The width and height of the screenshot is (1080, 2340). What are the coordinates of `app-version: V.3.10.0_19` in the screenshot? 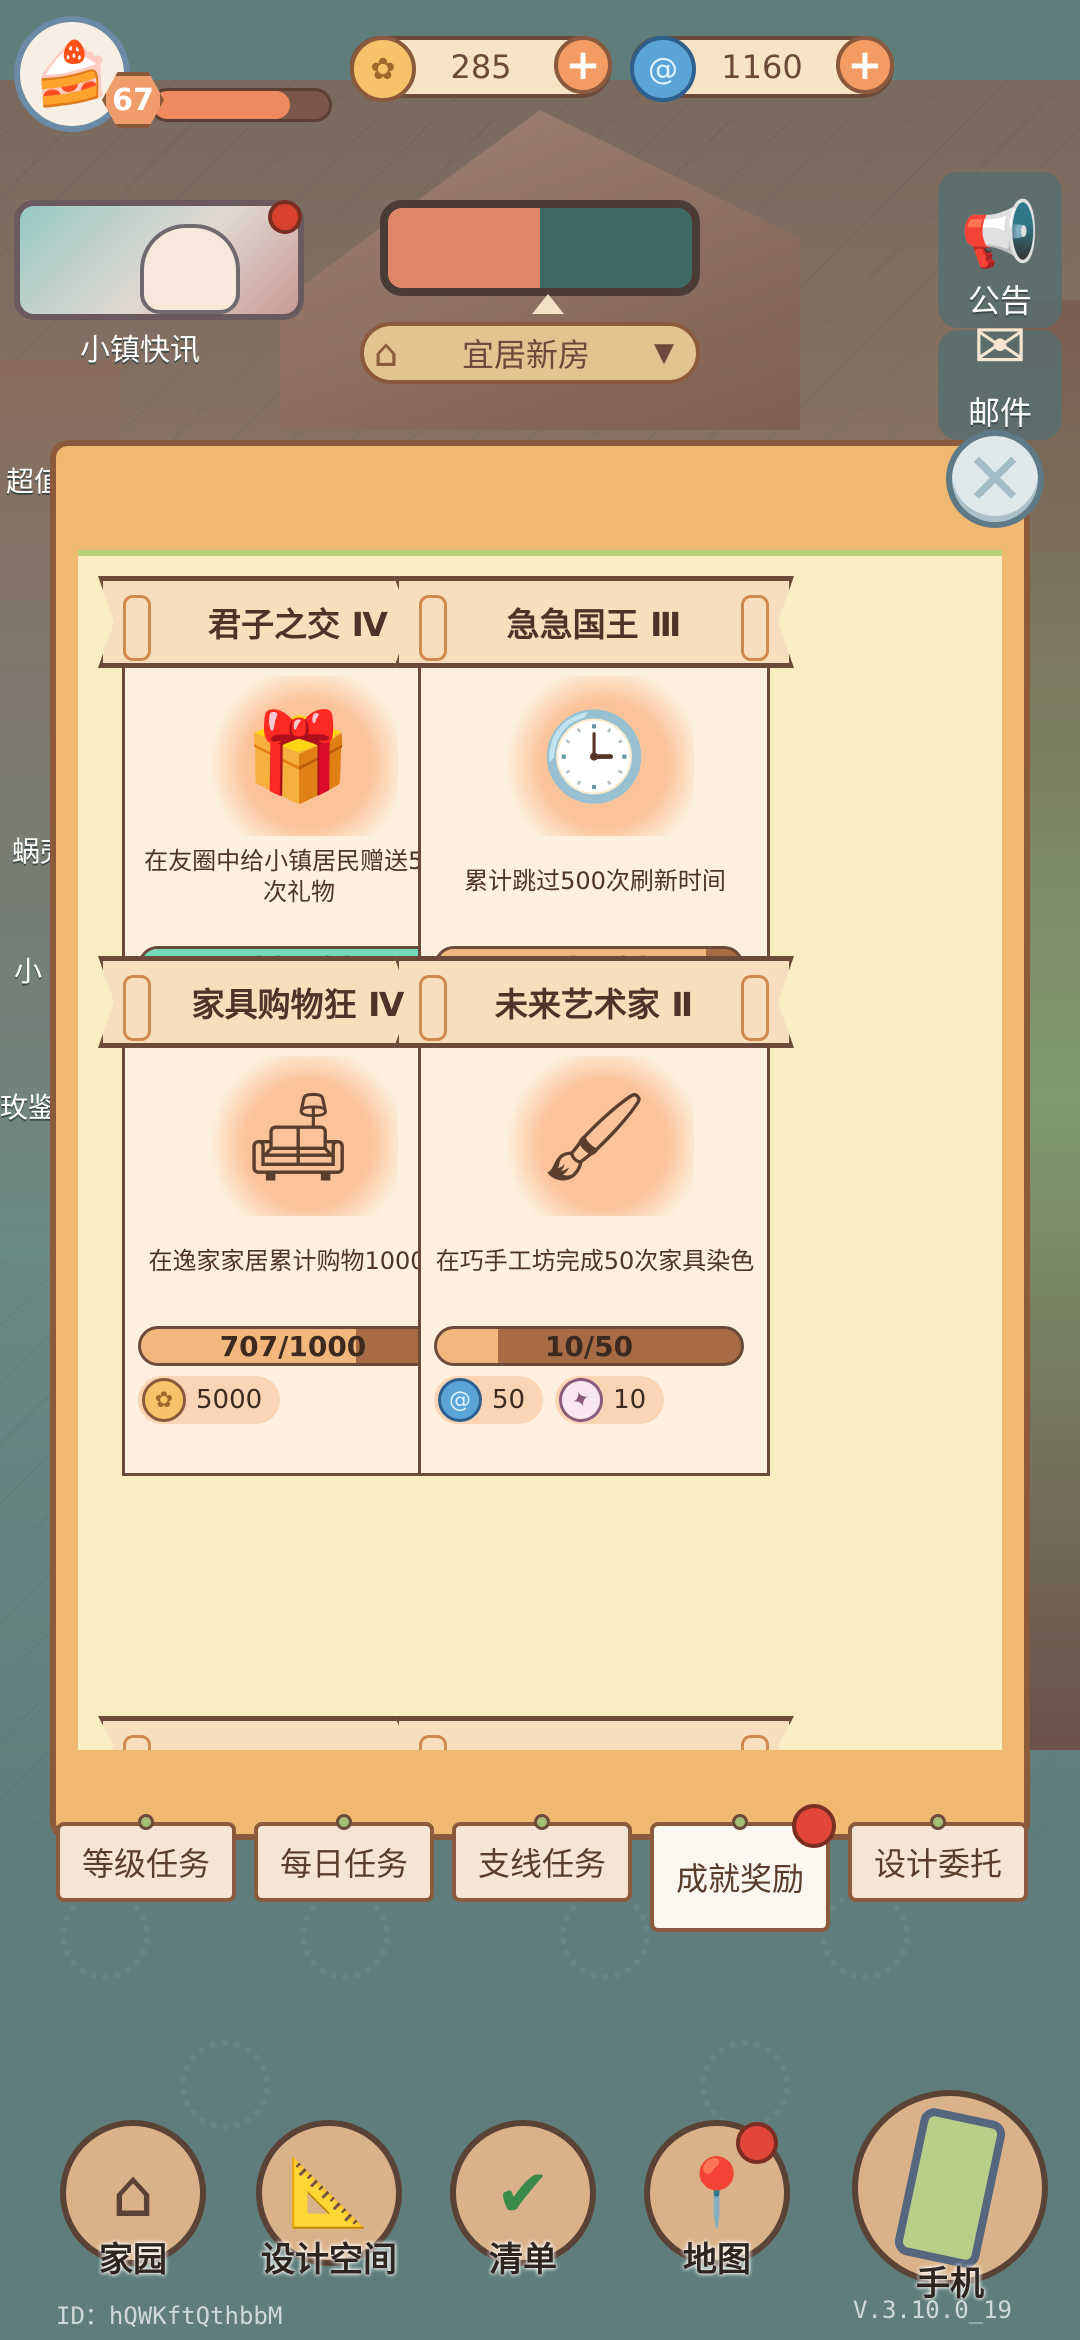 It's located at (932, 2310).